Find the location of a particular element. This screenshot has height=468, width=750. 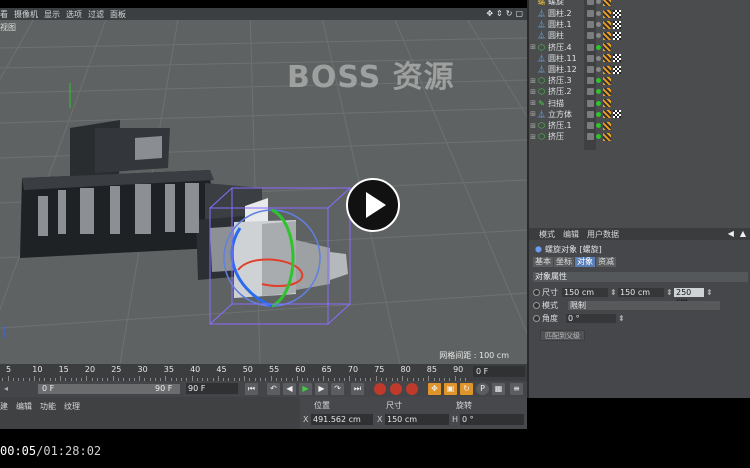

object-name: 挤压.3 is located at coordinates (566, 80).